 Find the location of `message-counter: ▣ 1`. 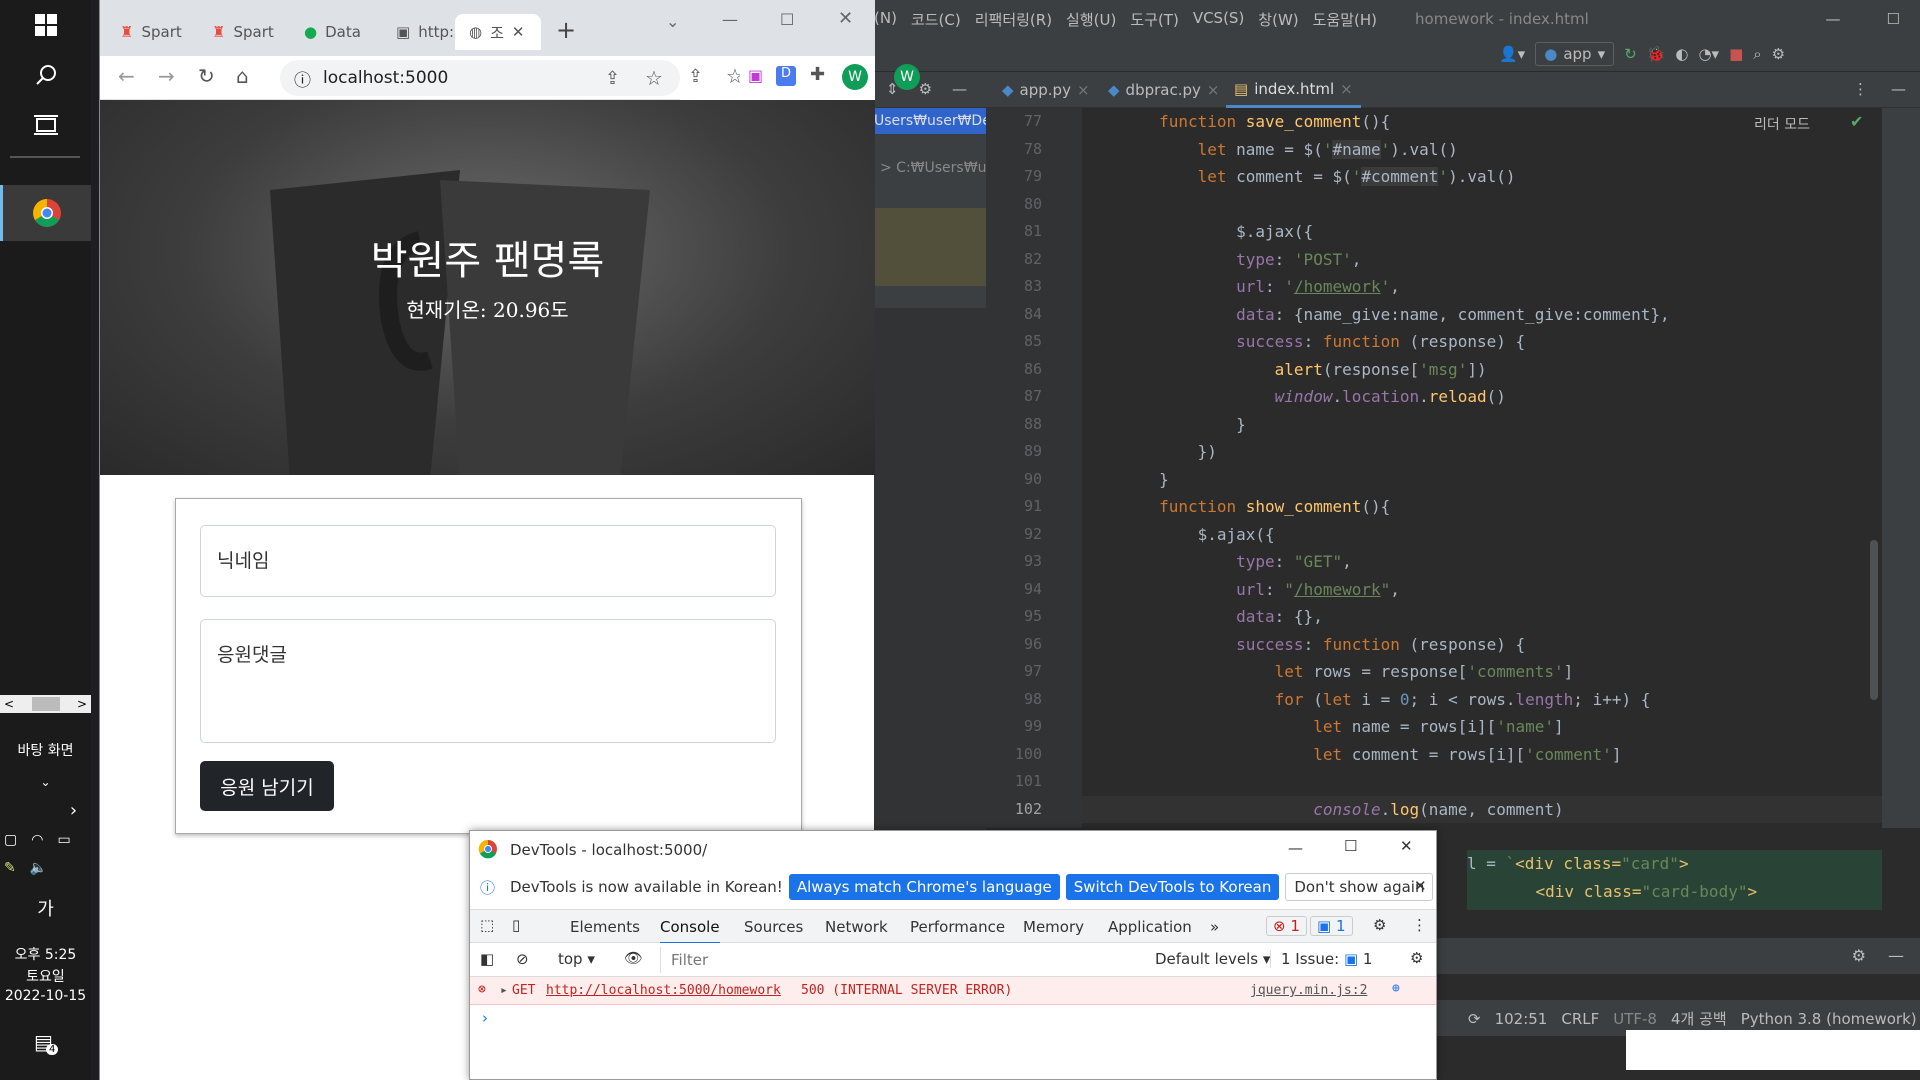

message-counter: ▣ 1 is located at coordinates (1331, 926).